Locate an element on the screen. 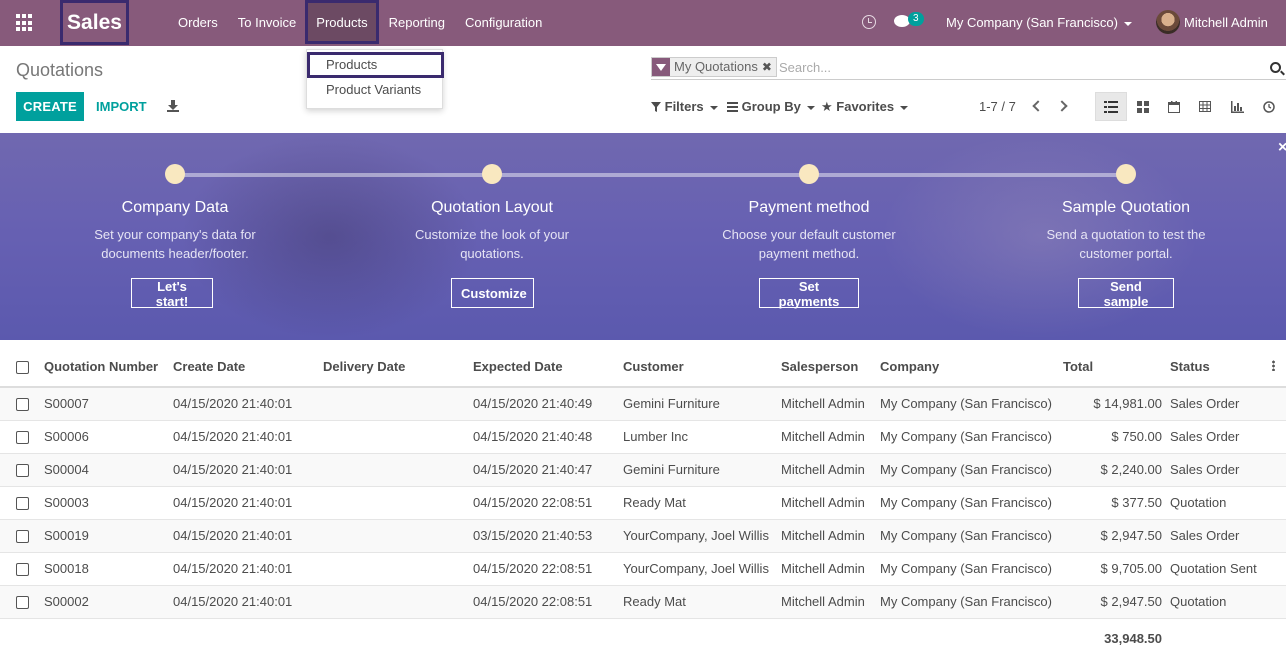 The height and width of the screenshot is (653, 1286). chat-count-badge: 3 is located at coordinates (916, 19).